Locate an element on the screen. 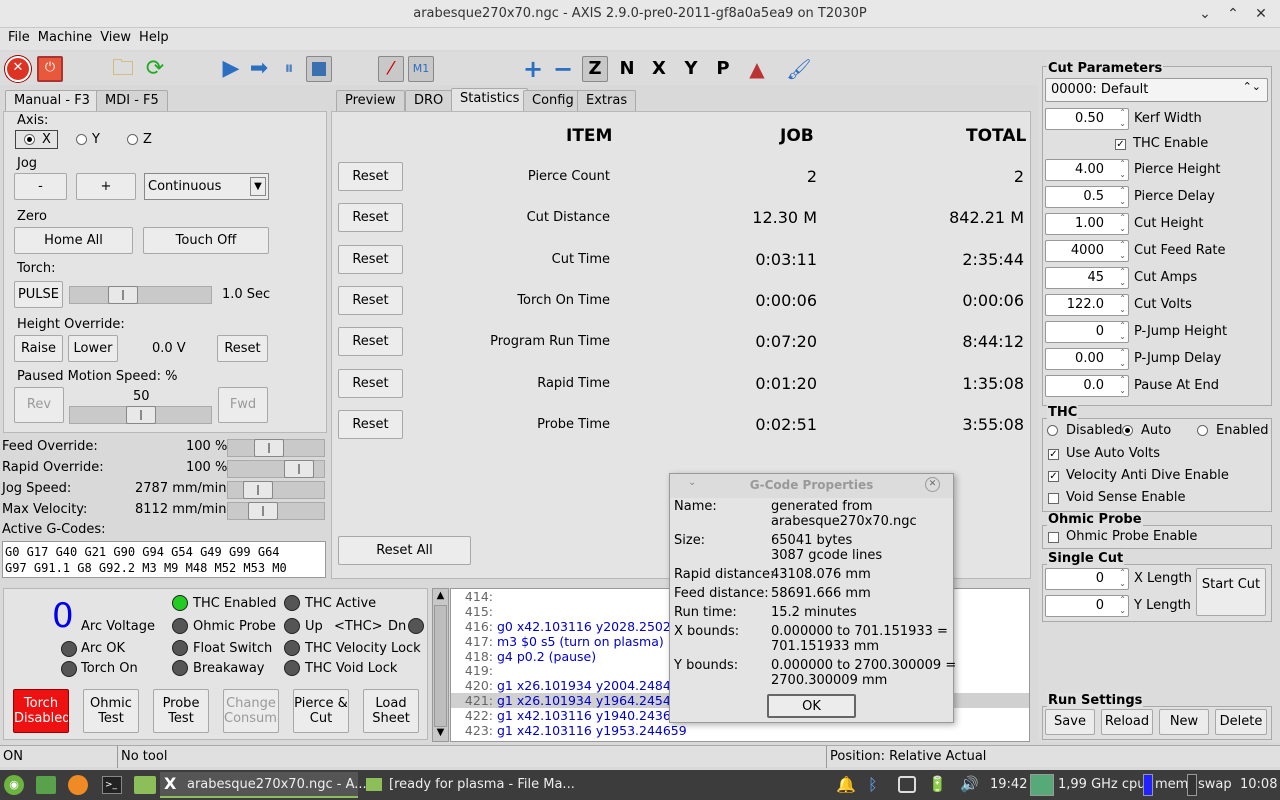 The image size is (1280, 800). cut-param-spin: 1.00 is located at coordinates (1087, 223).